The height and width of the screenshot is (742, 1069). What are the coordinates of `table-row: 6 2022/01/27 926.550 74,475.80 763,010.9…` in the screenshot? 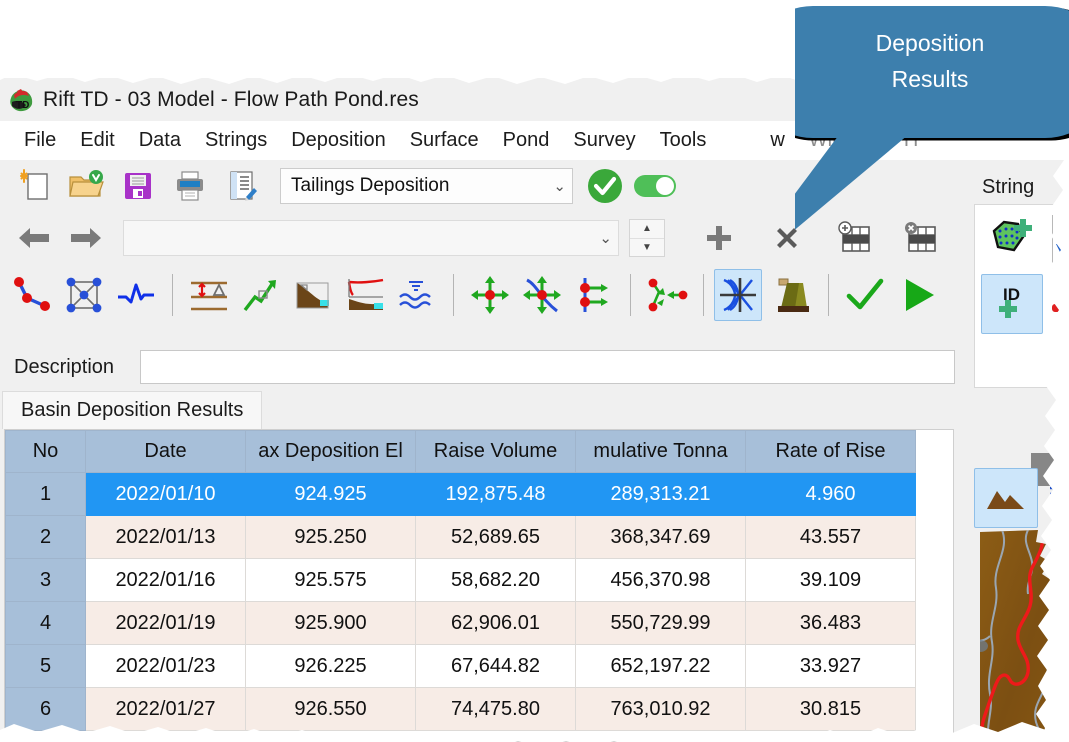 It's located at (460, 709).